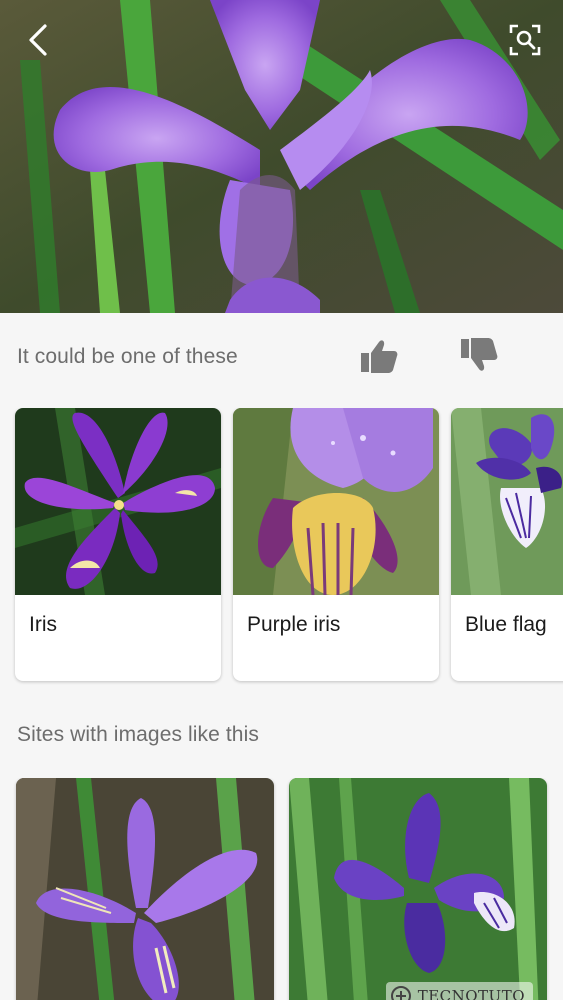 Image resolution: width=563 pixels, height=1000 pixels. I want to click on visual-search-icon, so click(525, 40).